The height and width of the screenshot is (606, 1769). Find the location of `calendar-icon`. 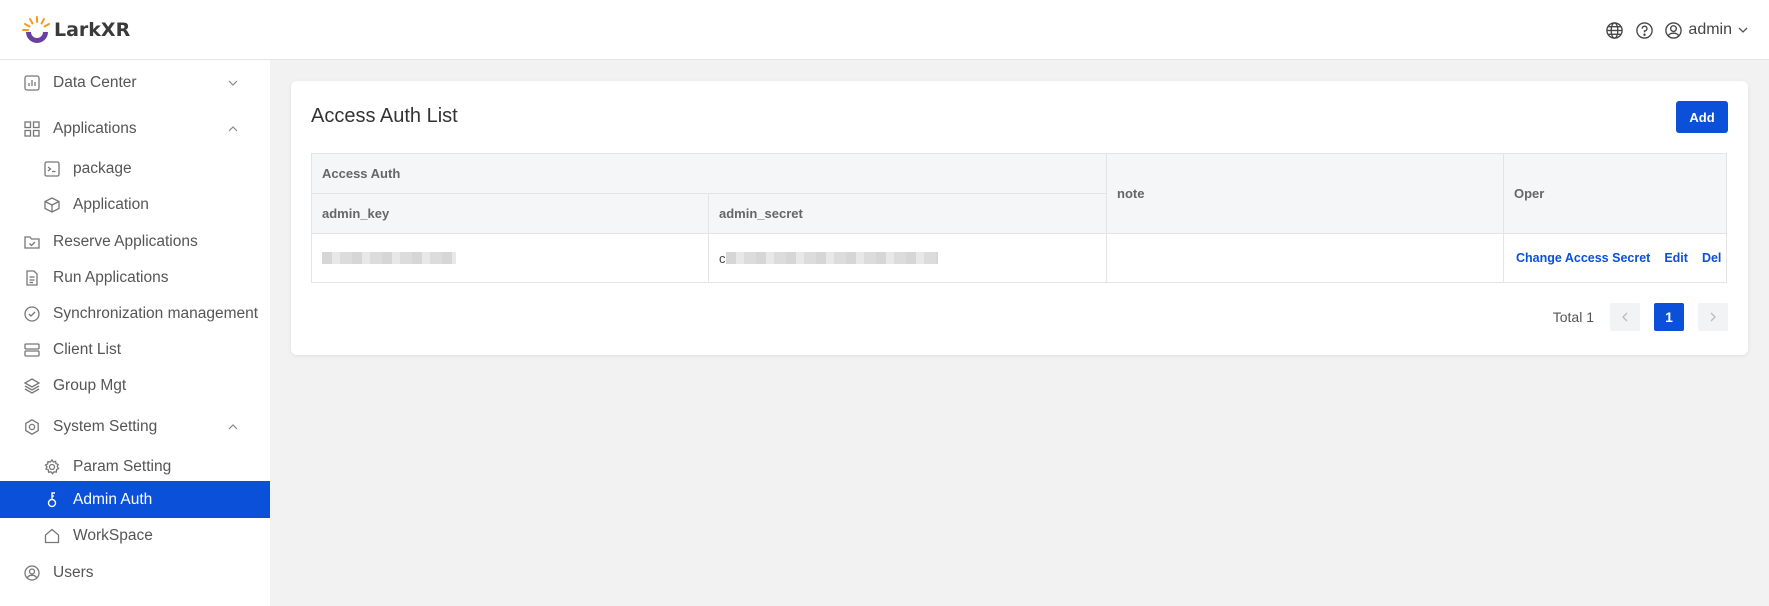

calendar-icon is located at coordinates (31, 242).